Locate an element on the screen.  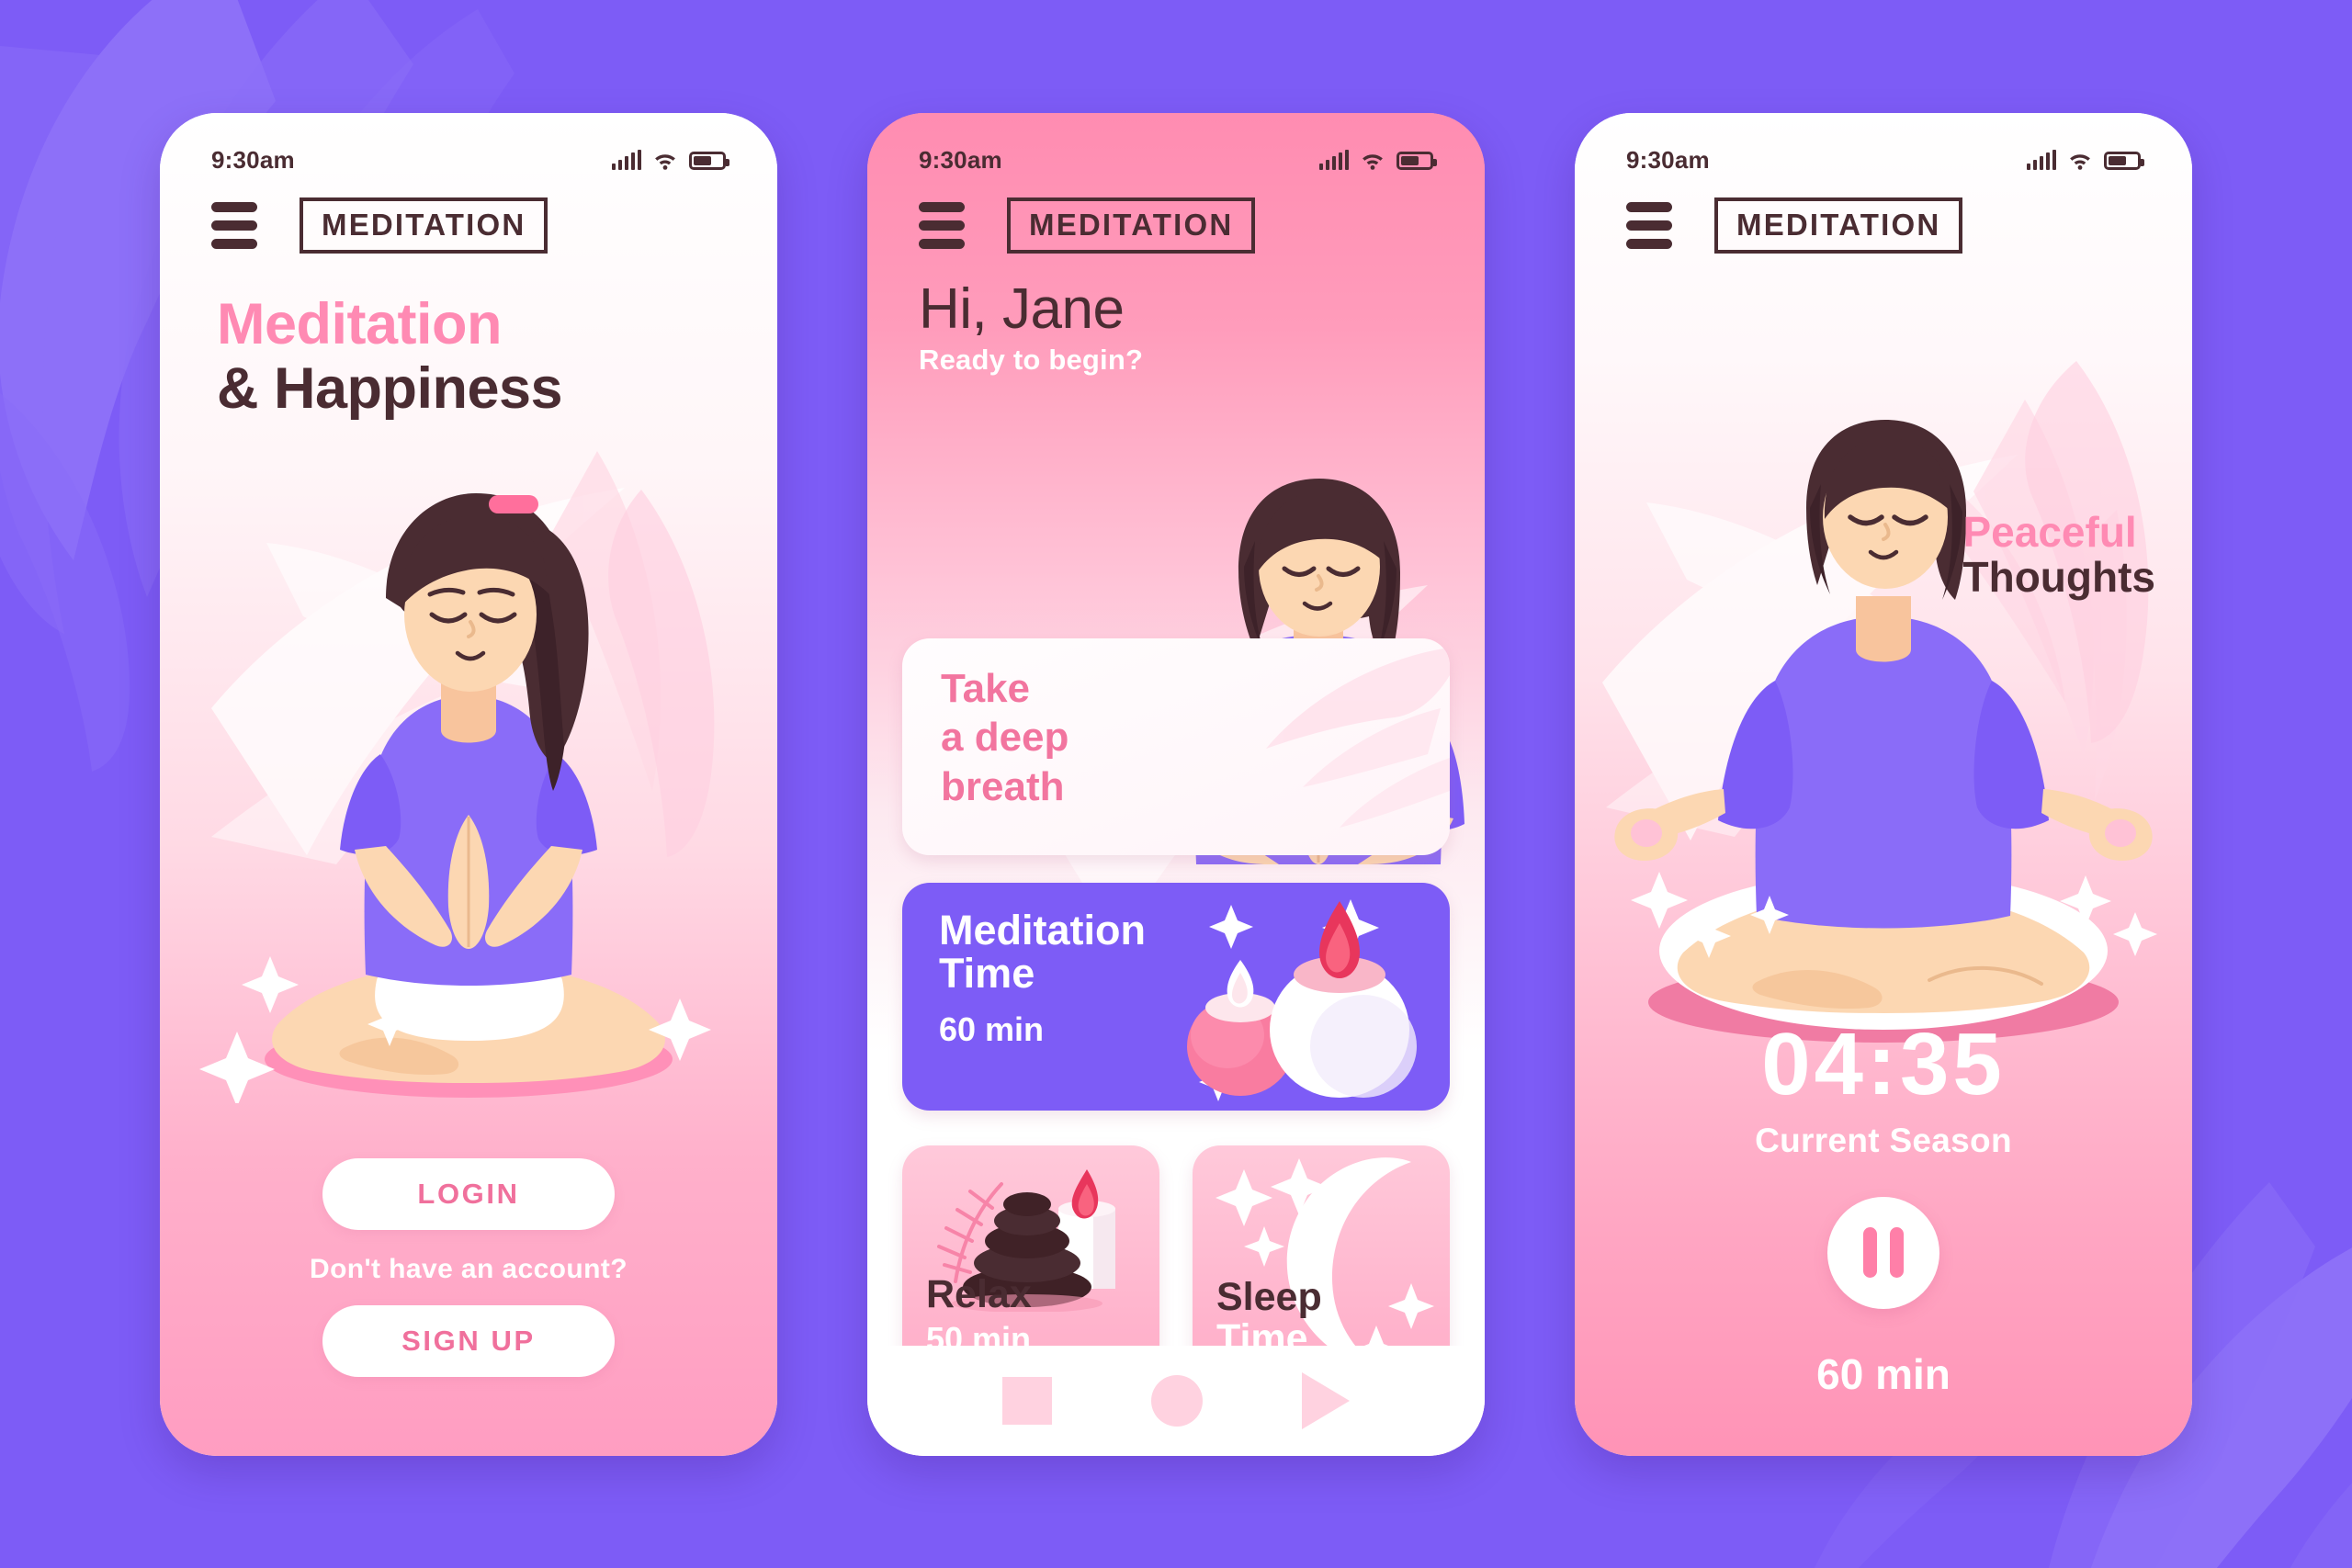
greeting-subtitle: Ready to begin? is located at coordinates (1031, 359).